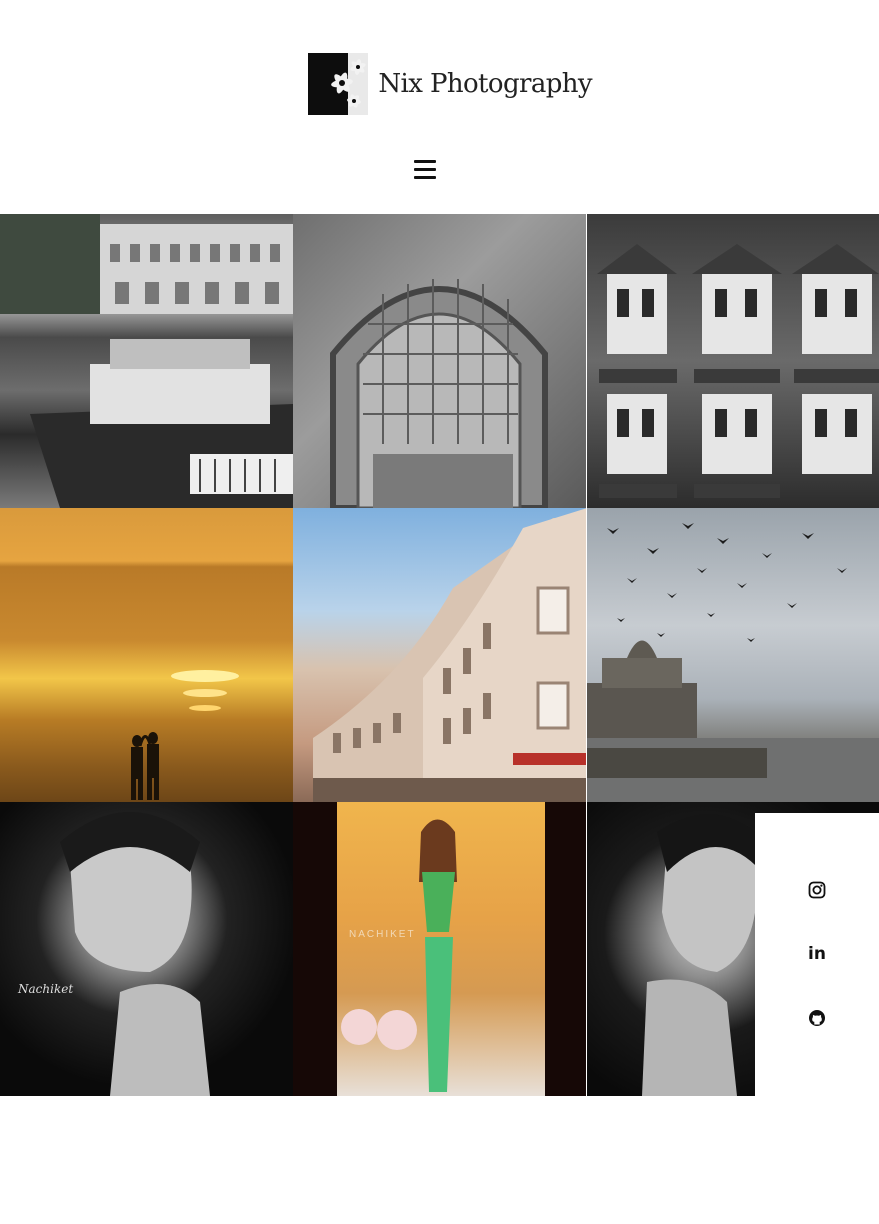 This screenshot has width=879, height=1224. I want to click on github-icon, so click(817, 1018).